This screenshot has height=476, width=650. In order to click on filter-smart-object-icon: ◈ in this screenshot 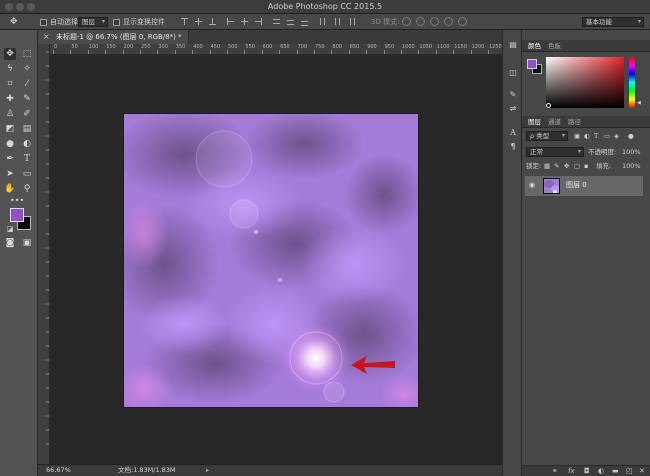, I will do `click(616, 136)`.